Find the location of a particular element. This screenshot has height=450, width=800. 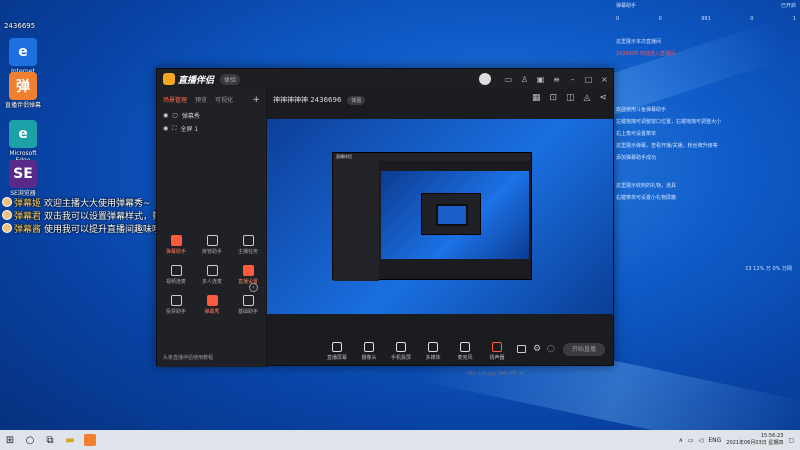

desktop-shortcut: SE SE浏览器 is located at coordinates (23, 178).